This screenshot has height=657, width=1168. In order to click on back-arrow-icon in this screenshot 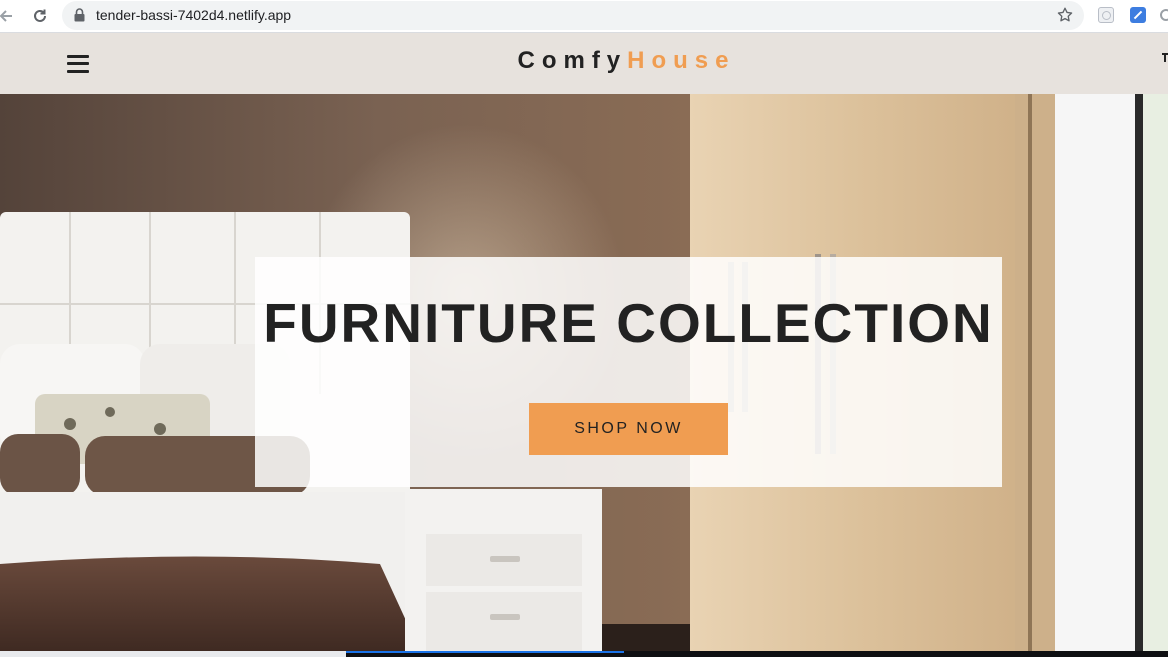, I will do `click(9, 16)`.